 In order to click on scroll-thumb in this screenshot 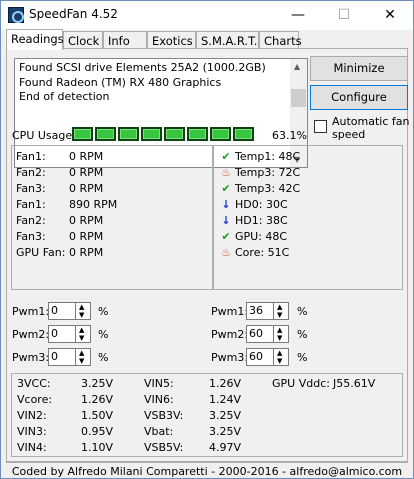, I will do `click(298, 98)`.